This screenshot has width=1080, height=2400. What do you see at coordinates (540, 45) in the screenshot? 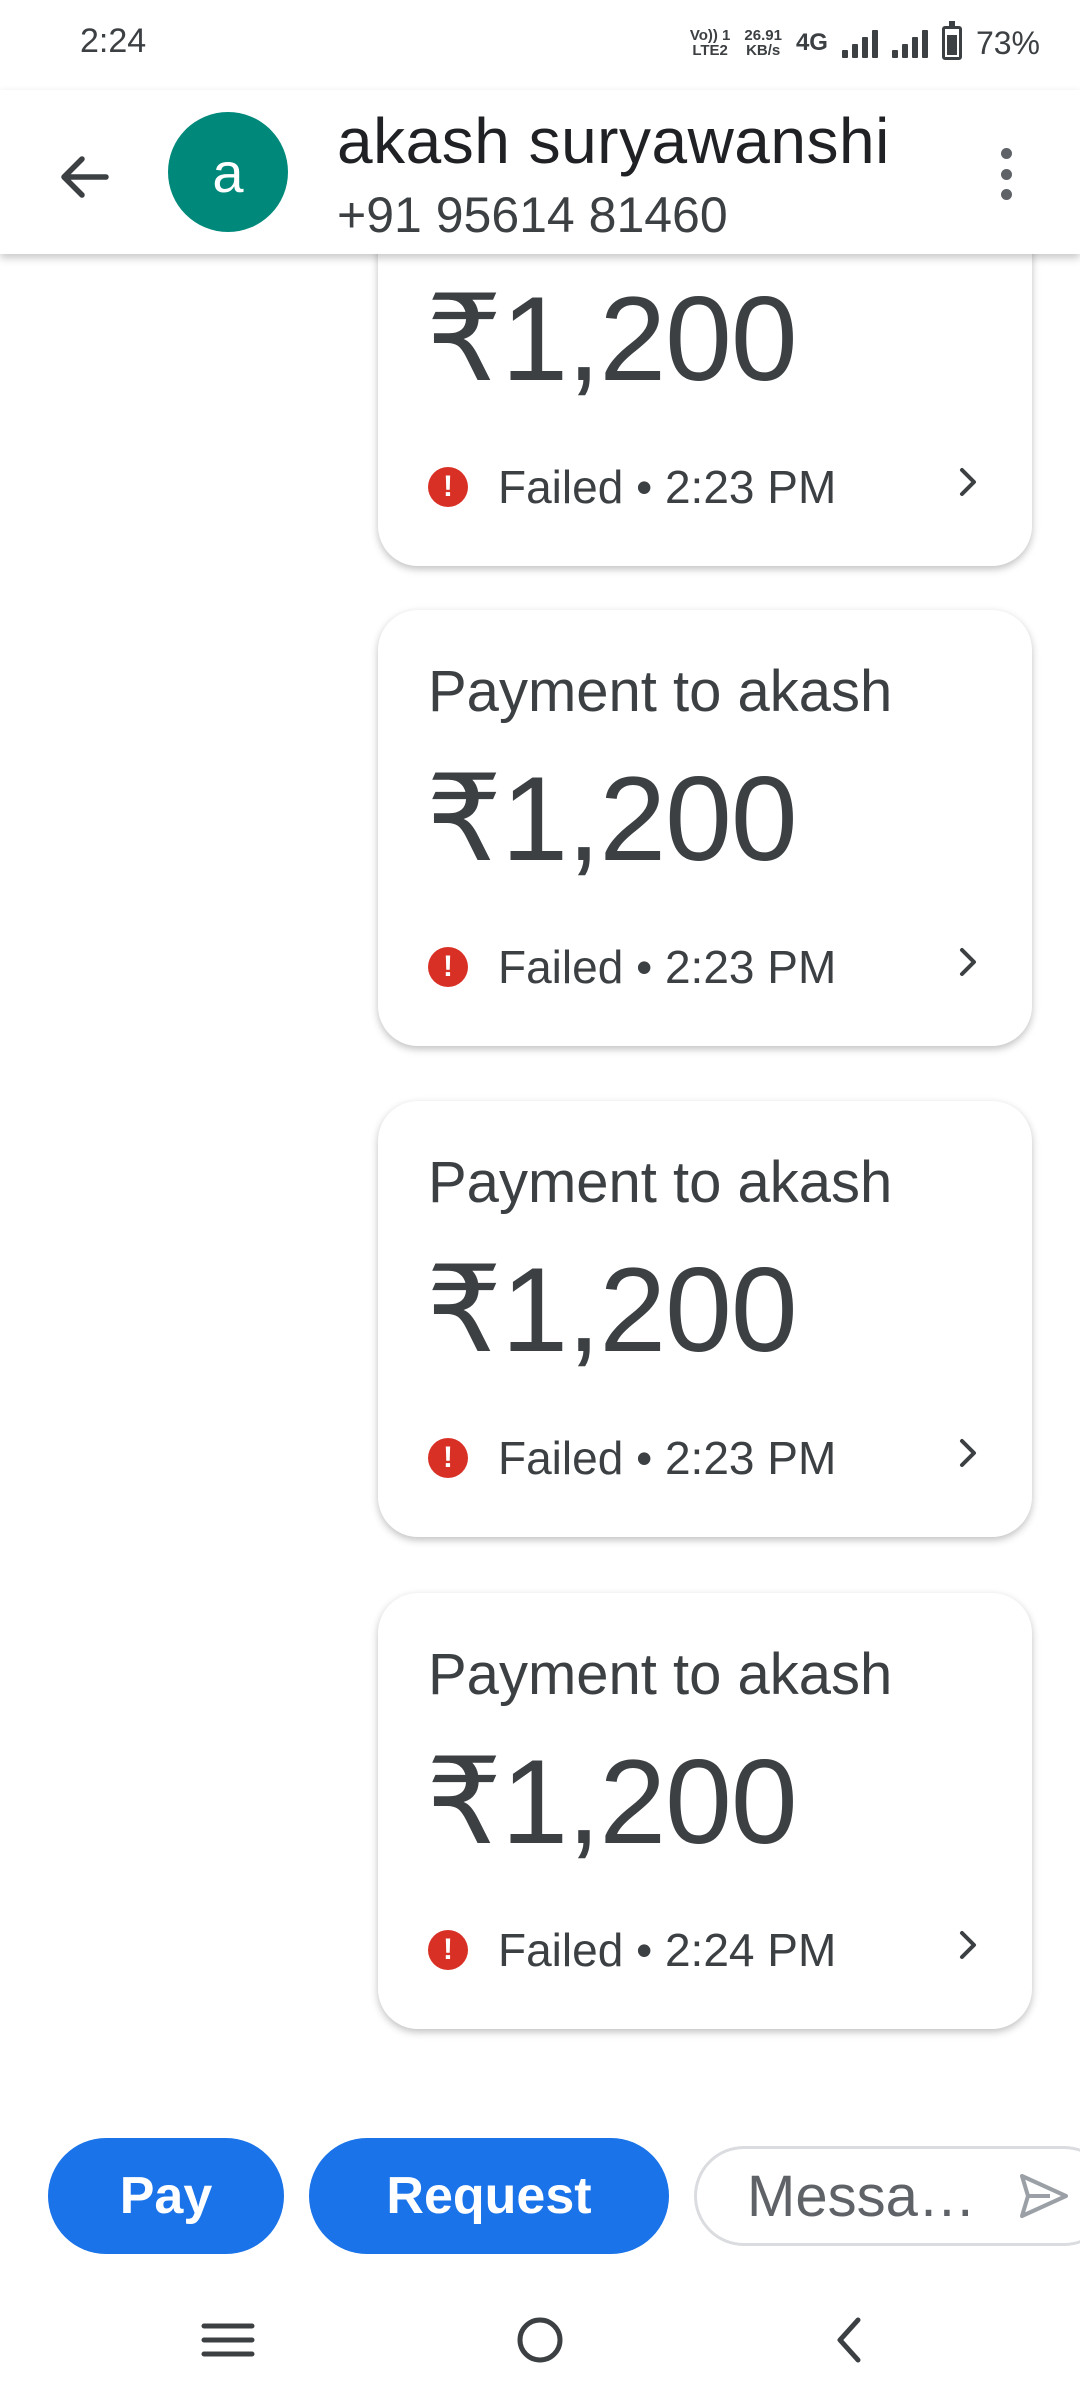
I see `status-bar: 2:24 Vo)) 1 LTE2 26.91 KB/s 4G 73%` at bounding box center [540, 45].